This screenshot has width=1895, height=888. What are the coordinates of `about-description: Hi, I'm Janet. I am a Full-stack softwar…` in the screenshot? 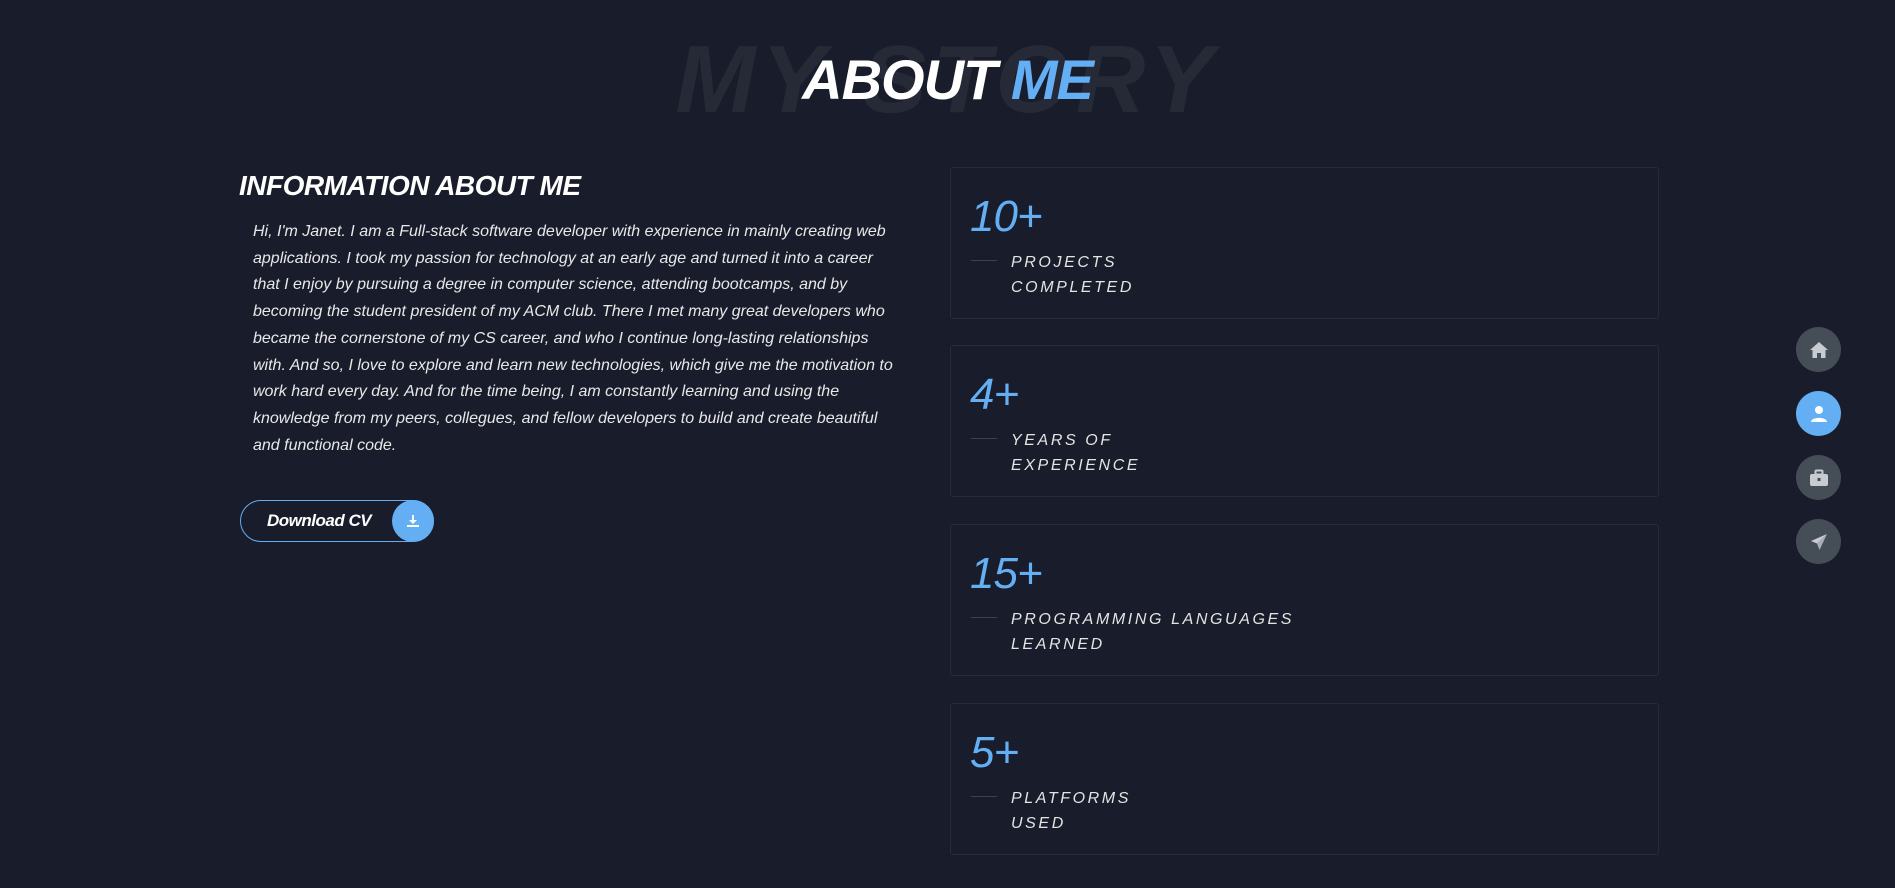 It's located at (573, 338).